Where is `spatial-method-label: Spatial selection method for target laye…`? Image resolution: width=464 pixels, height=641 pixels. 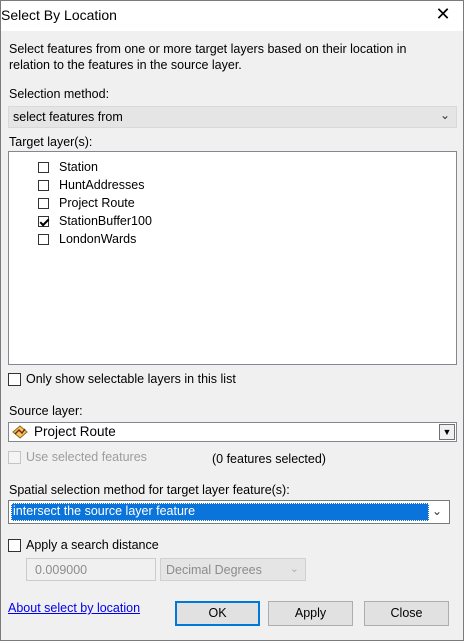 spatial-method-label: Spatial selection method for target laye… is located at coordinates (149, 490).